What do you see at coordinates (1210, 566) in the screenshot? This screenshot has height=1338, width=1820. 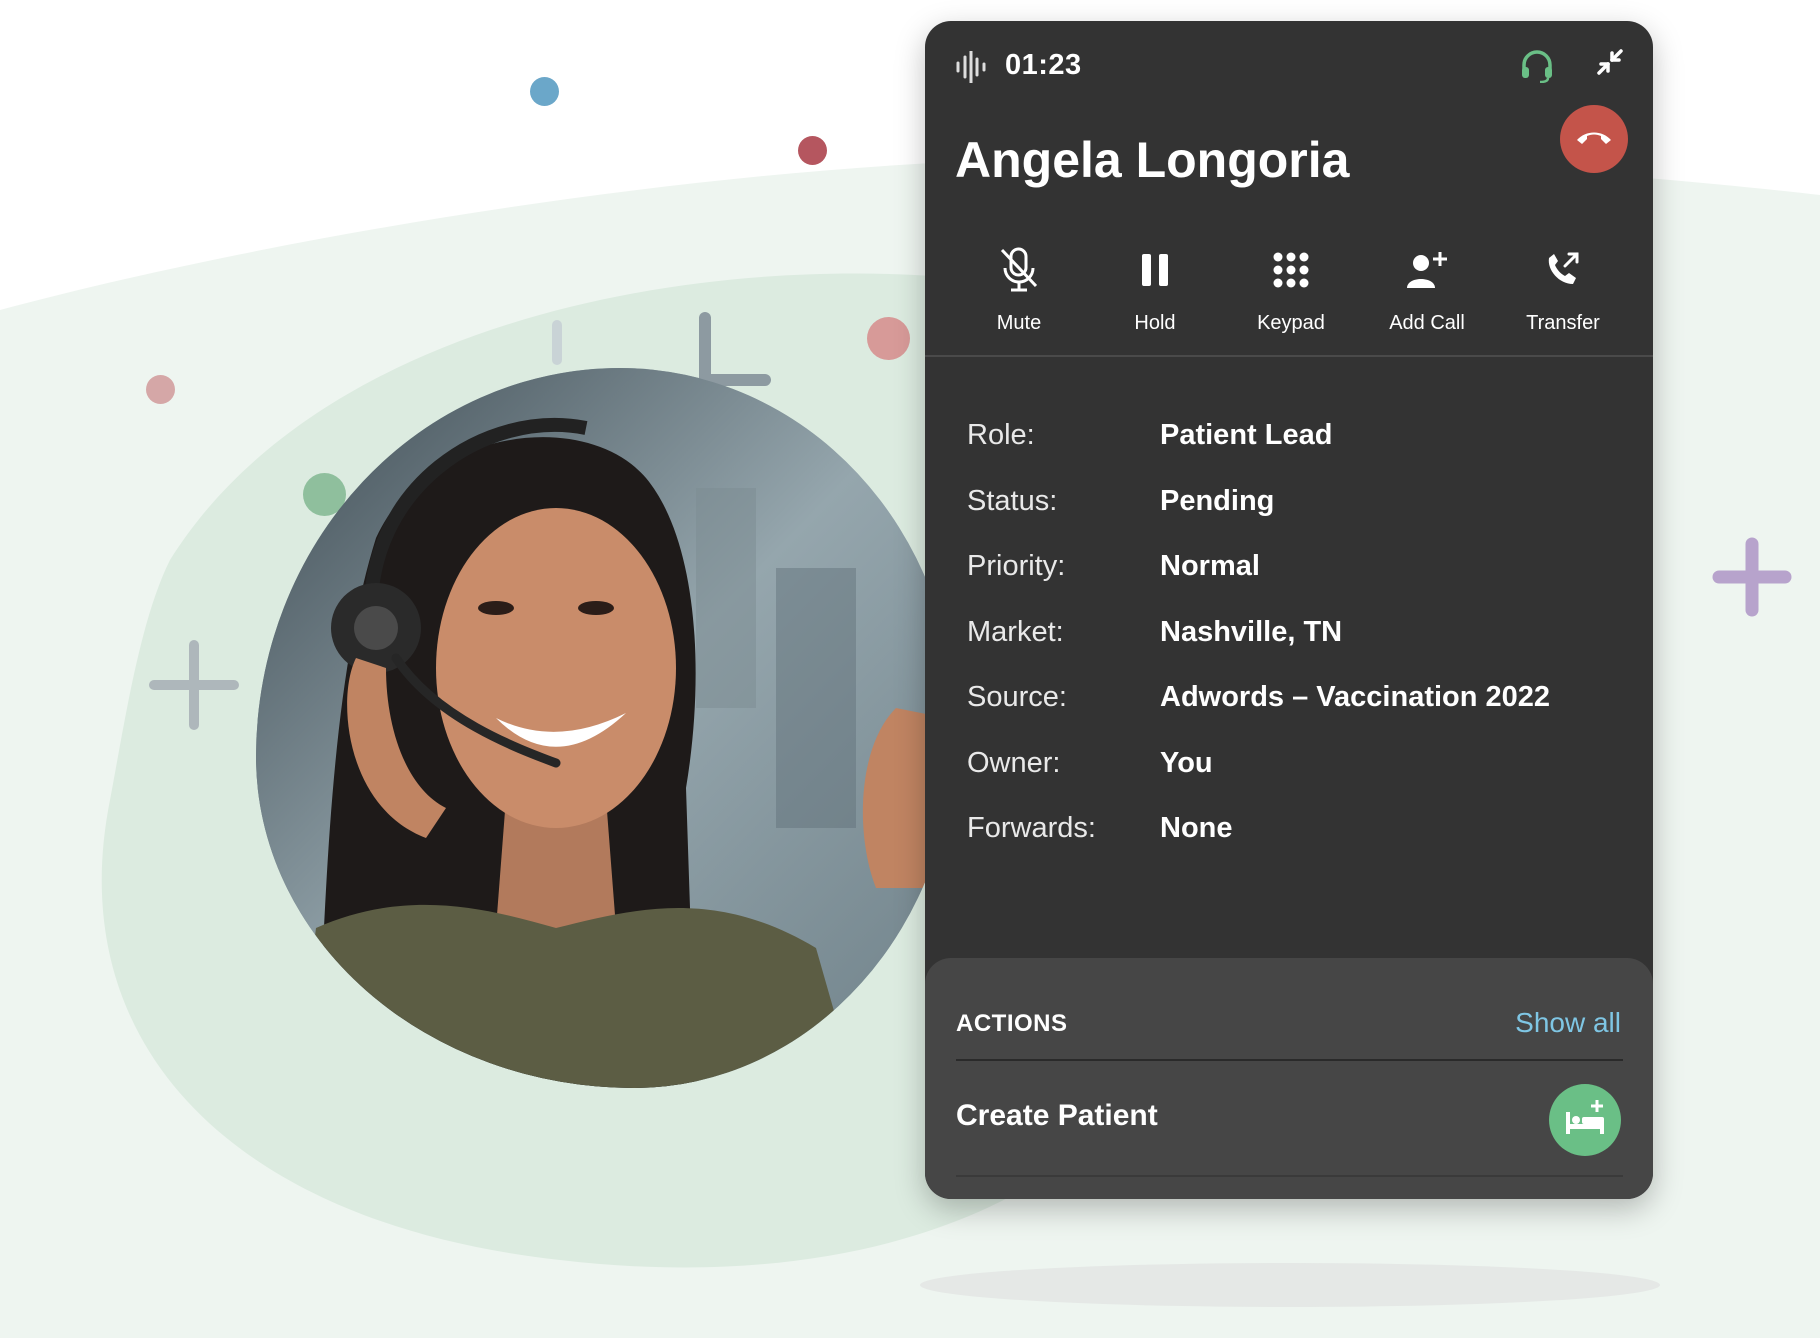 I see `detail-value: Normal` at bounding box center [1210, 566].